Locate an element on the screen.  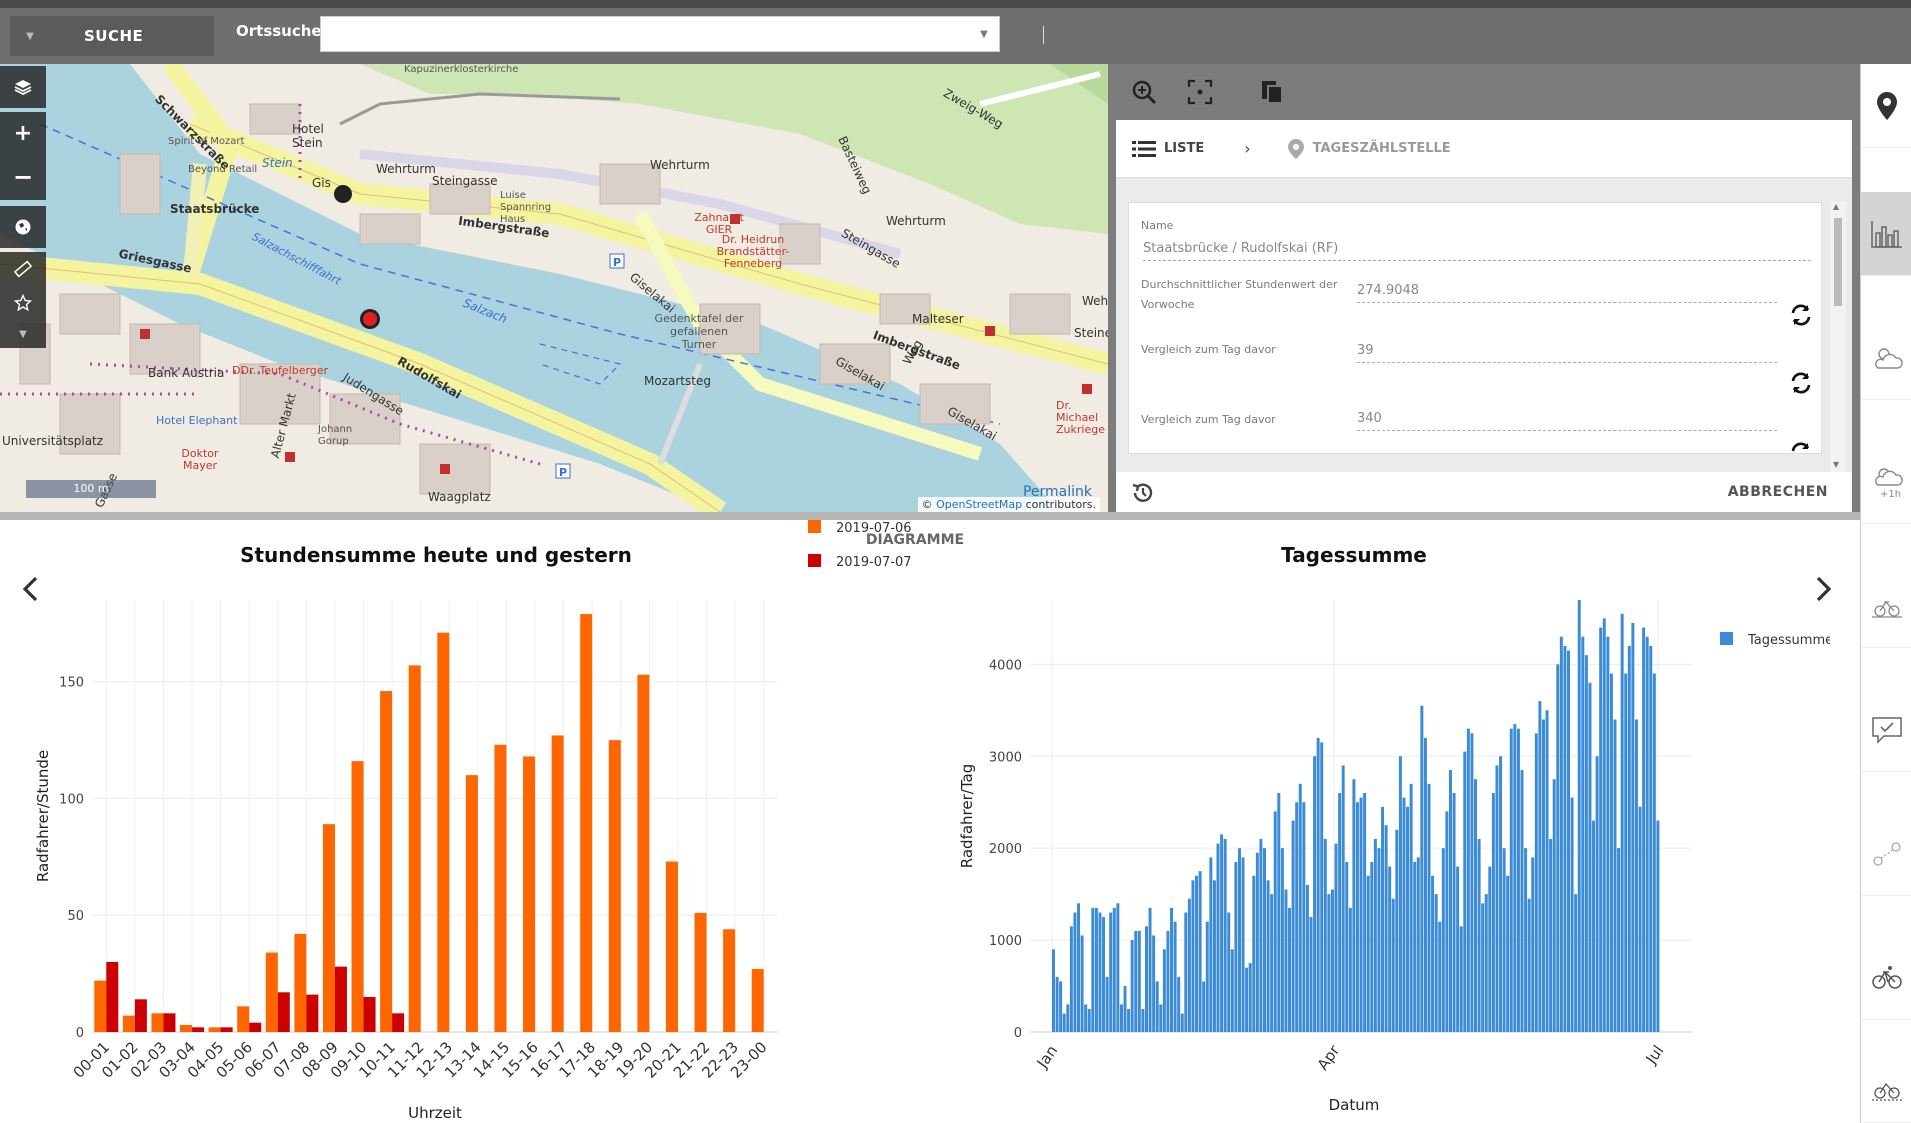
sidebar-item-forecast: +1h is located at coordinates (1886, 482).